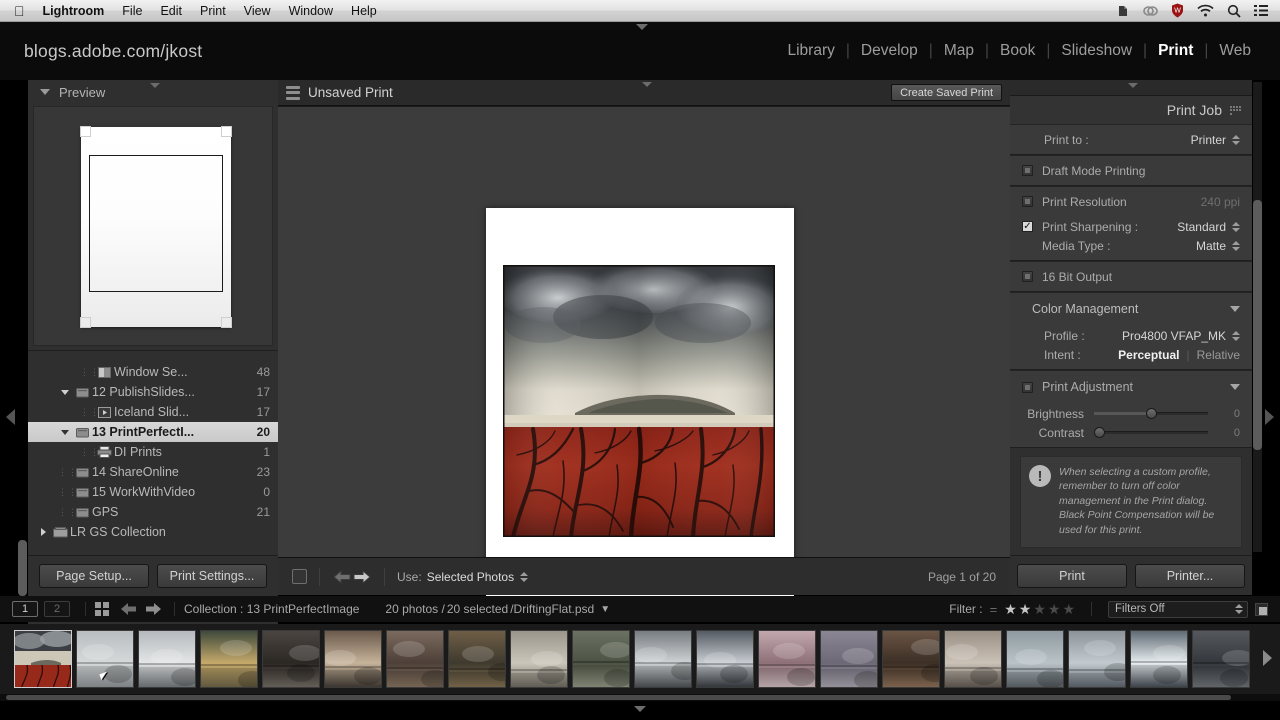 The width and height of the screenshot is (1280, 720). Describe the element at coordinates (642, 27) in the screenshot. I see `top-panel-toggle-caret` at that location.